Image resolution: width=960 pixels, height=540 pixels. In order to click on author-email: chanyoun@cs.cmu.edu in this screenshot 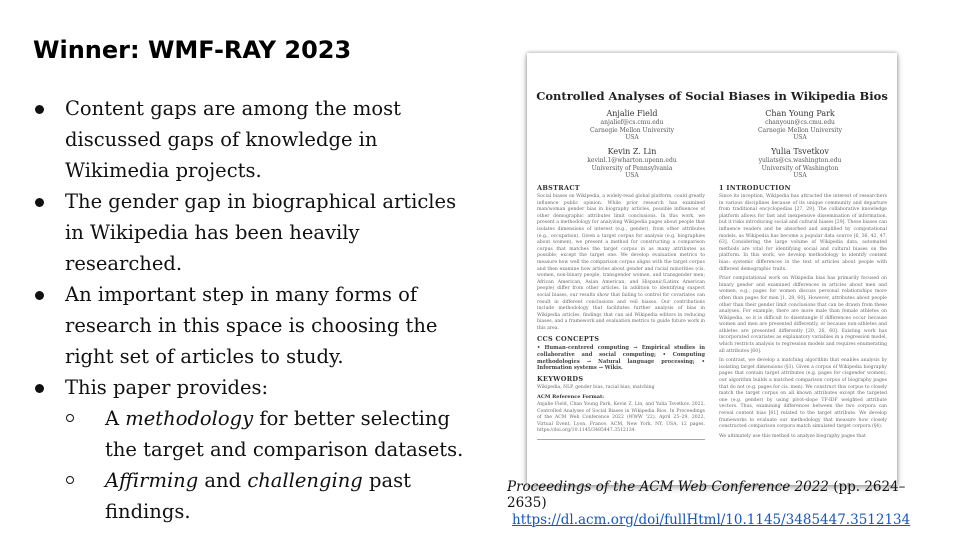, I will do `click(800, 122)`.